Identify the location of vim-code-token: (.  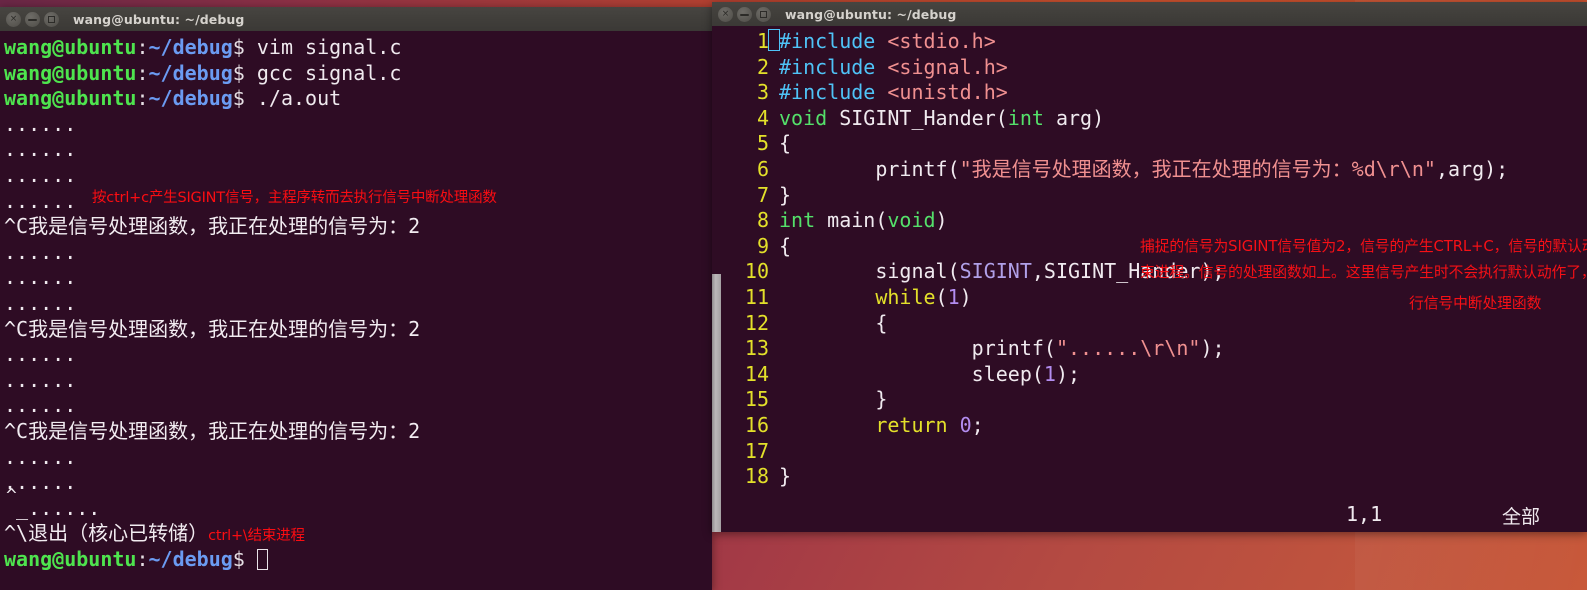
(941, 296).